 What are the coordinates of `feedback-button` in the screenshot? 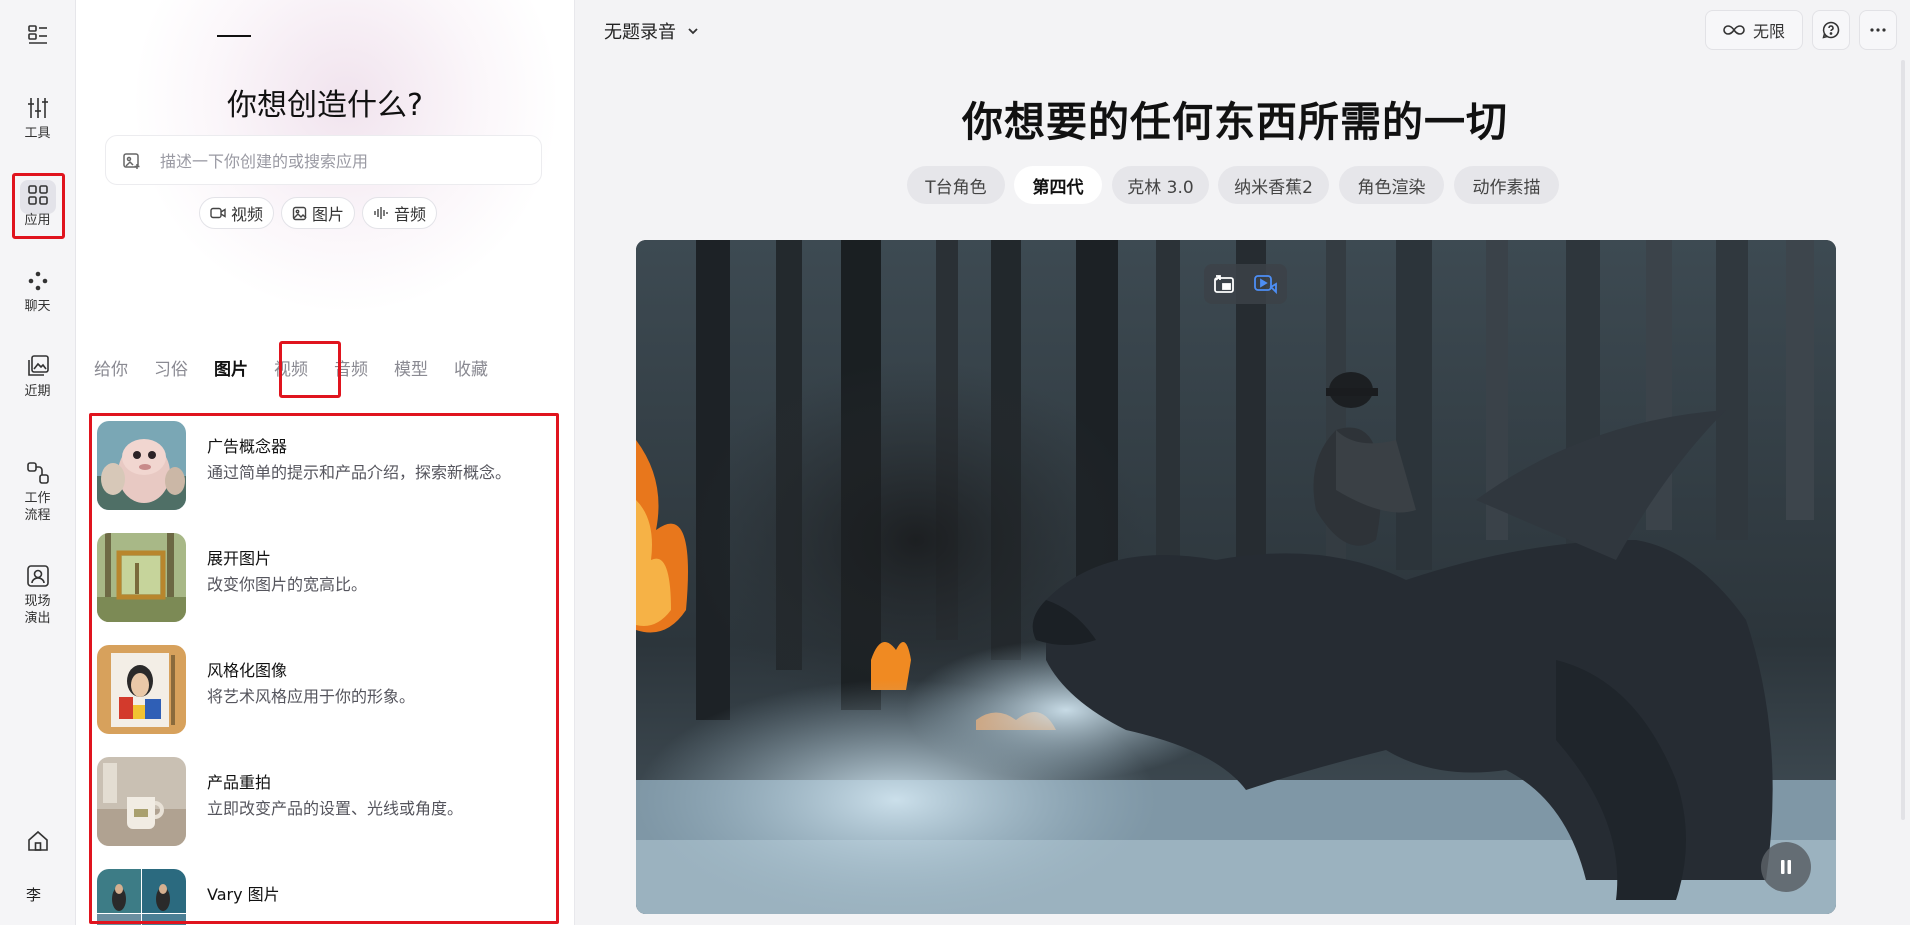 It's located at (1831, 30).